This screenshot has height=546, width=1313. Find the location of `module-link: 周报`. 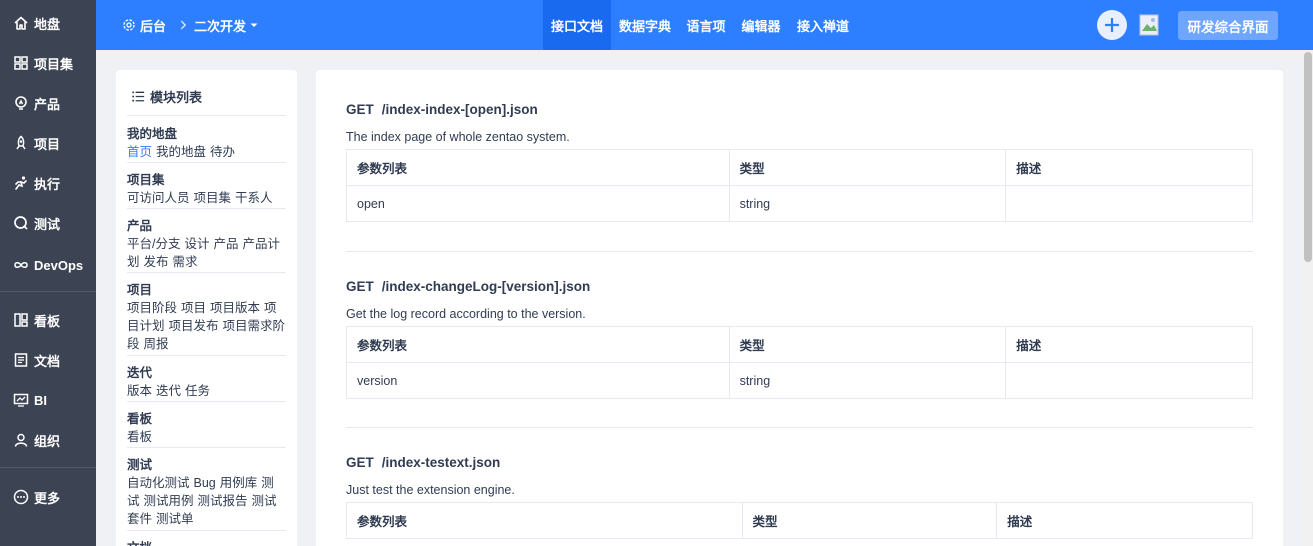

module-link: 周报 is located at coordinates (156, 344).